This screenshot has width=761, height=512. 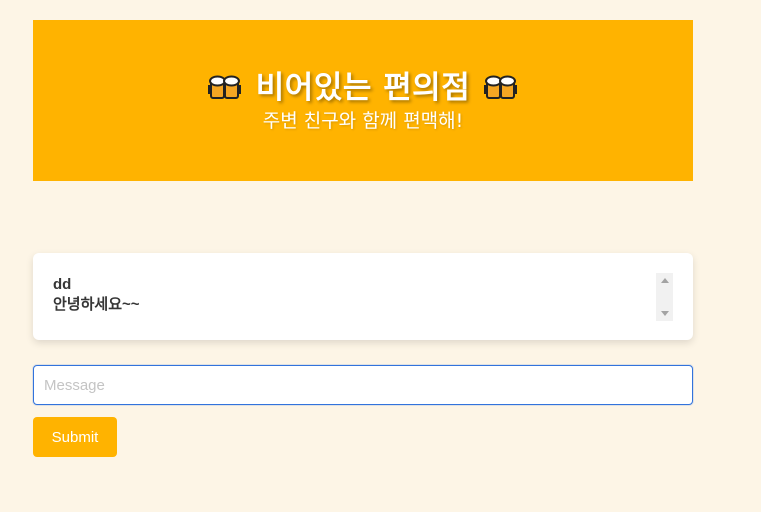 I want to click on message-list: dd 안녕하세요~~, so click(x=358, y=295).